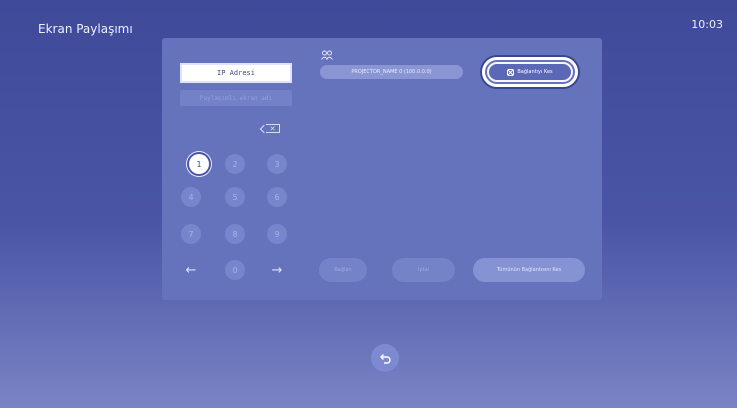 The image size is (737, 408). Describe the element at coordinates (235, 164) in the screenshot. I see `key-2: 2` at that location.